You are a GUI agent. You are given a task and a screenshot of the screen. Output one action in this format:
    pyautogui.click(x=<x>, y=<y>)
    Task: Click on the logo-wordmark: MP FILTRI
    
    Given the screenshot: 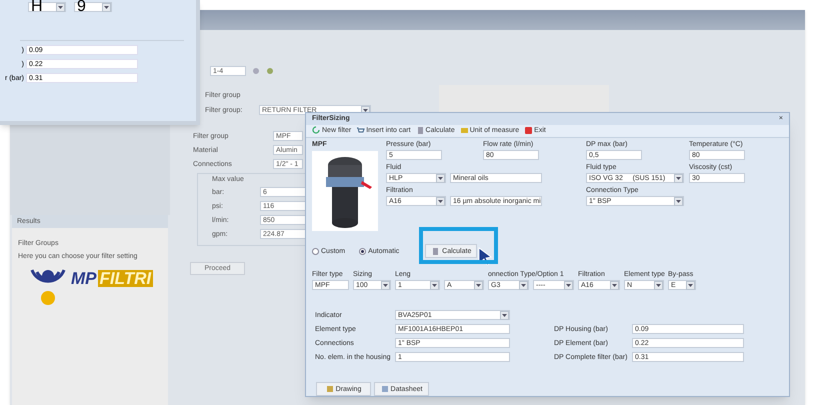 What is the action you would take?
    pyautogui.click(x=112, y=278)
    